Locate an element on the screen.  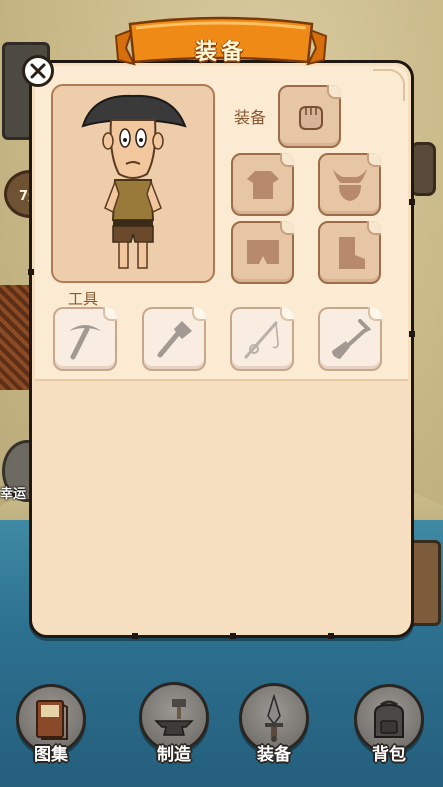
anvil-icon is located at coordinates (174, 717).